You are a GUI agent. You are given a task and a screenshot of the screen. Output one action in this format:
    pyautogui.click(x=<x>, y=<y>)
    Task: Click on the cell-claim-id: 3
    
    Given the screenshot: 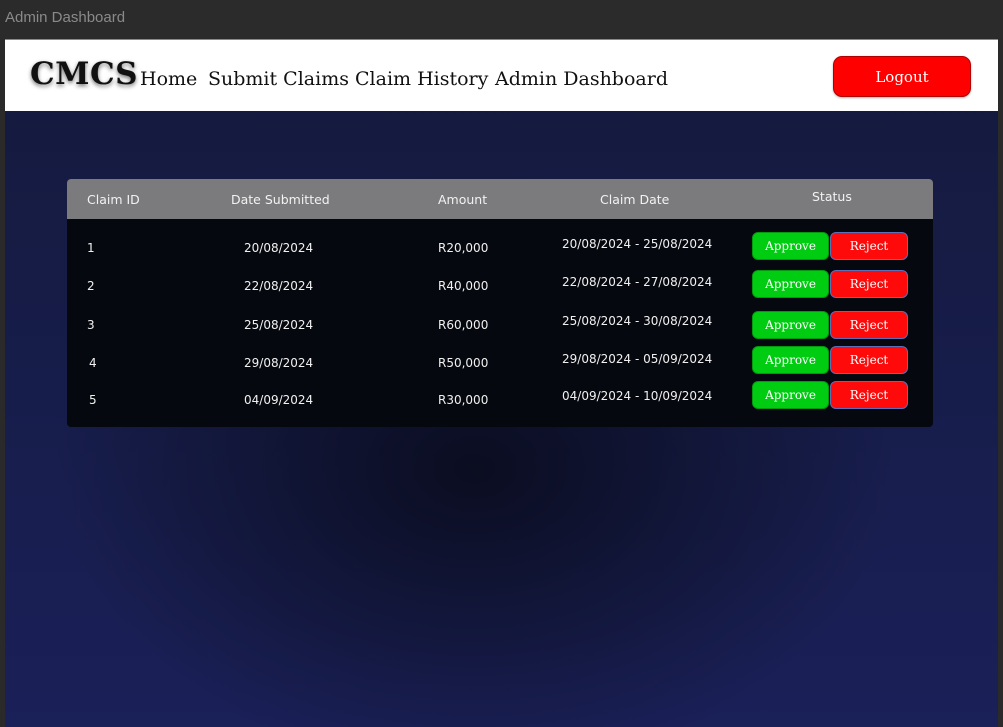 What is the action you would take?
    pyautogui.click(x=91, y=325)
    